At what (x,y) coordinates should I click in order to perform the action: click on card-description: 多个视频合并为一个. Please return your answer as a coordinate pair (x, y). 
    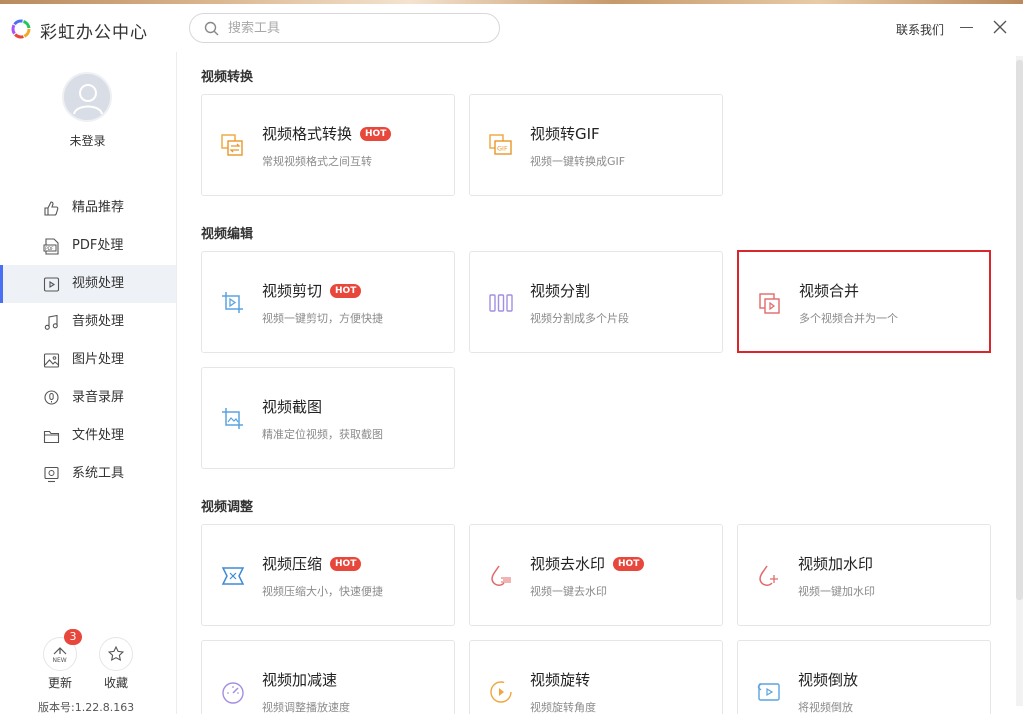
    Looking at the image, I should click on (848, 318).